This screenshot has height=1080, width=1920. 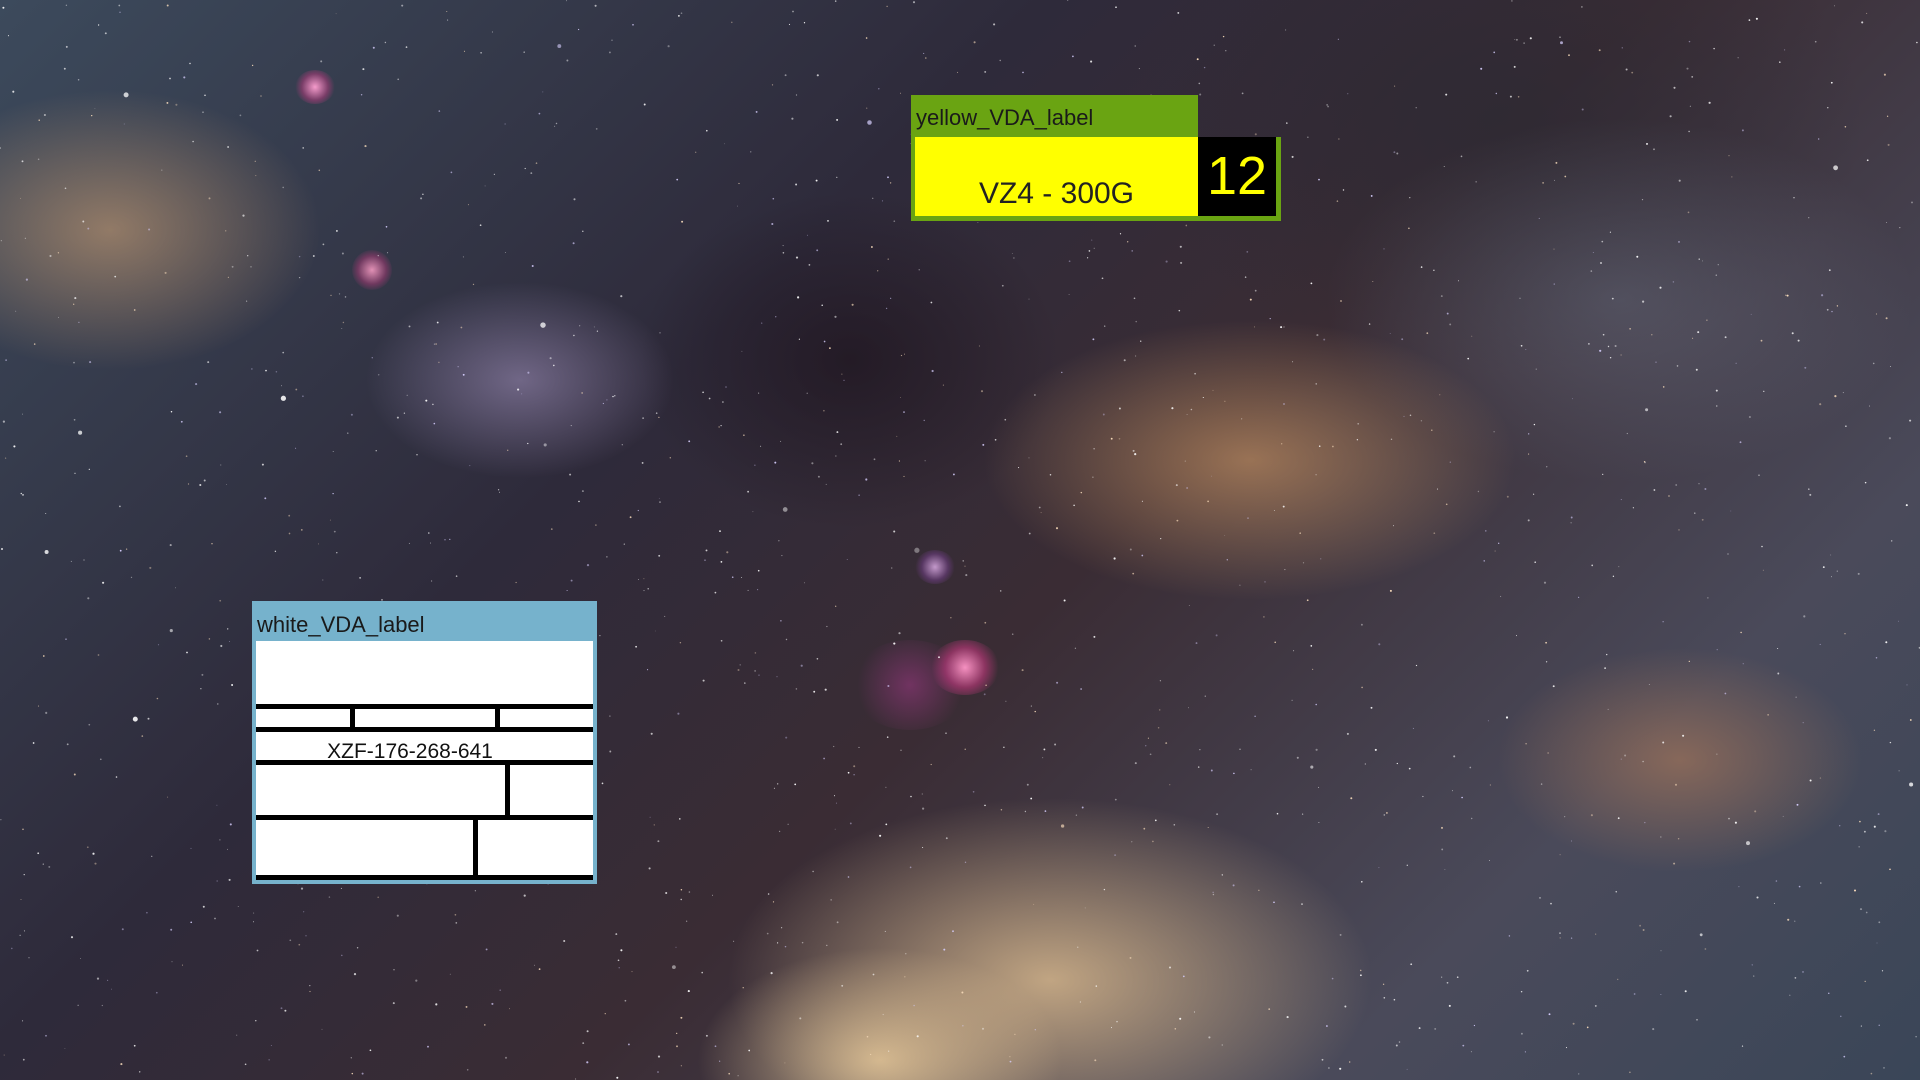 What do you see at coordinates (1096, 158) in the screenshot?
I see `yellow-vda-label-window: yellow_VDA_label VZ4 - 300G 12` at bounding box center [1096, 158].